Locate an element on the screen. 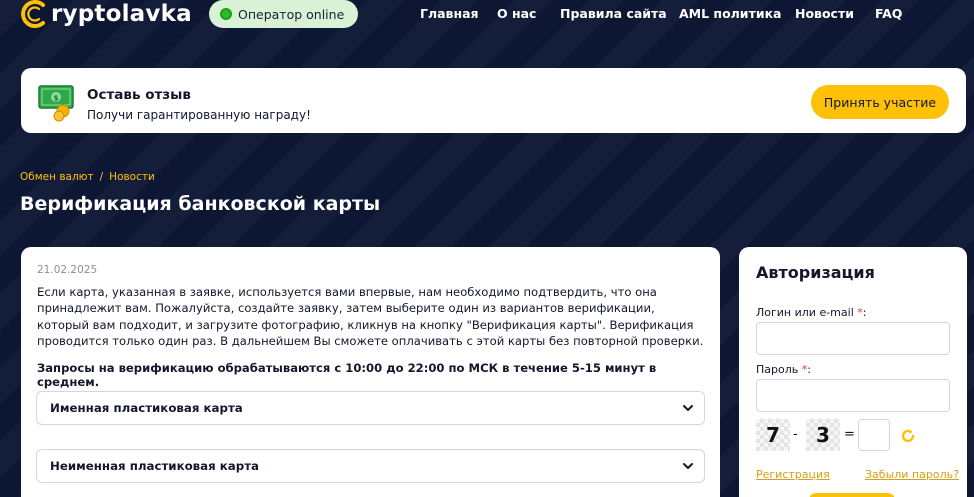 The width and height of the screenshot is (974, 497). accordion-label: Неименная пластиковая карта is located at coordinates (155, 466).